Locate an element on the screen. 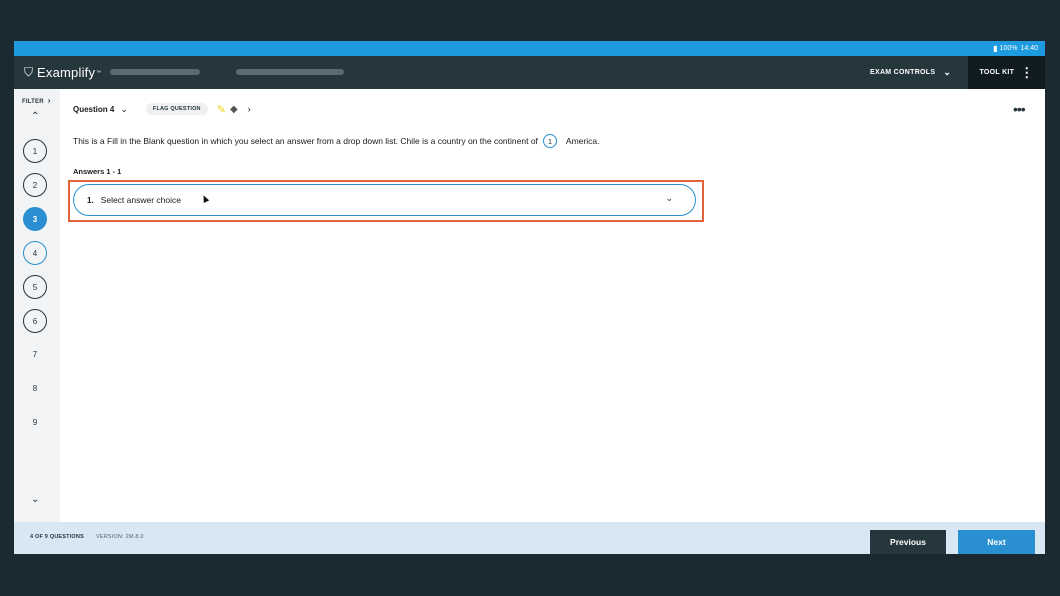  question-title: Question 4 is located at coordinates (94, 109).